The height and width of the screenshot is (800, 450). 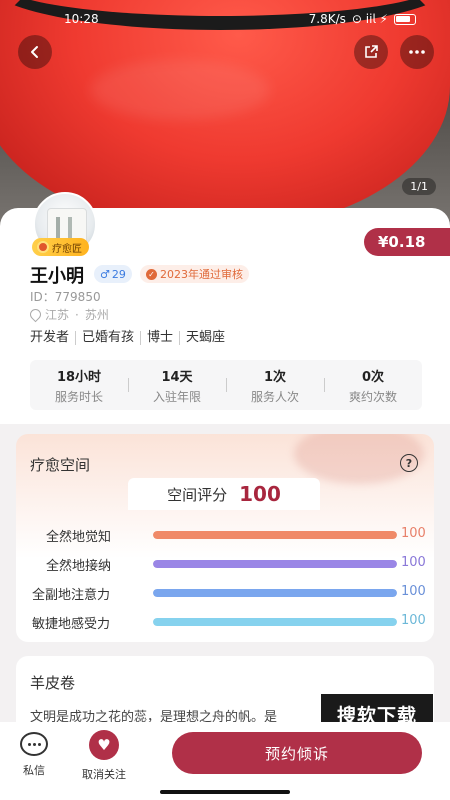 I want to click on score-bar-row: 全副地注意力 100, so click(x=232, y=592).